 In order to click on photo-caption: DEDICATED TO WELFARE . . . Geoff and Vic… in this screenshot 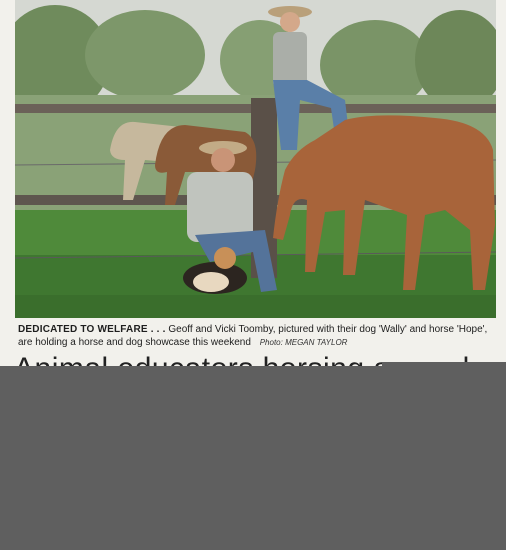, I will do `click(256, 336)`.